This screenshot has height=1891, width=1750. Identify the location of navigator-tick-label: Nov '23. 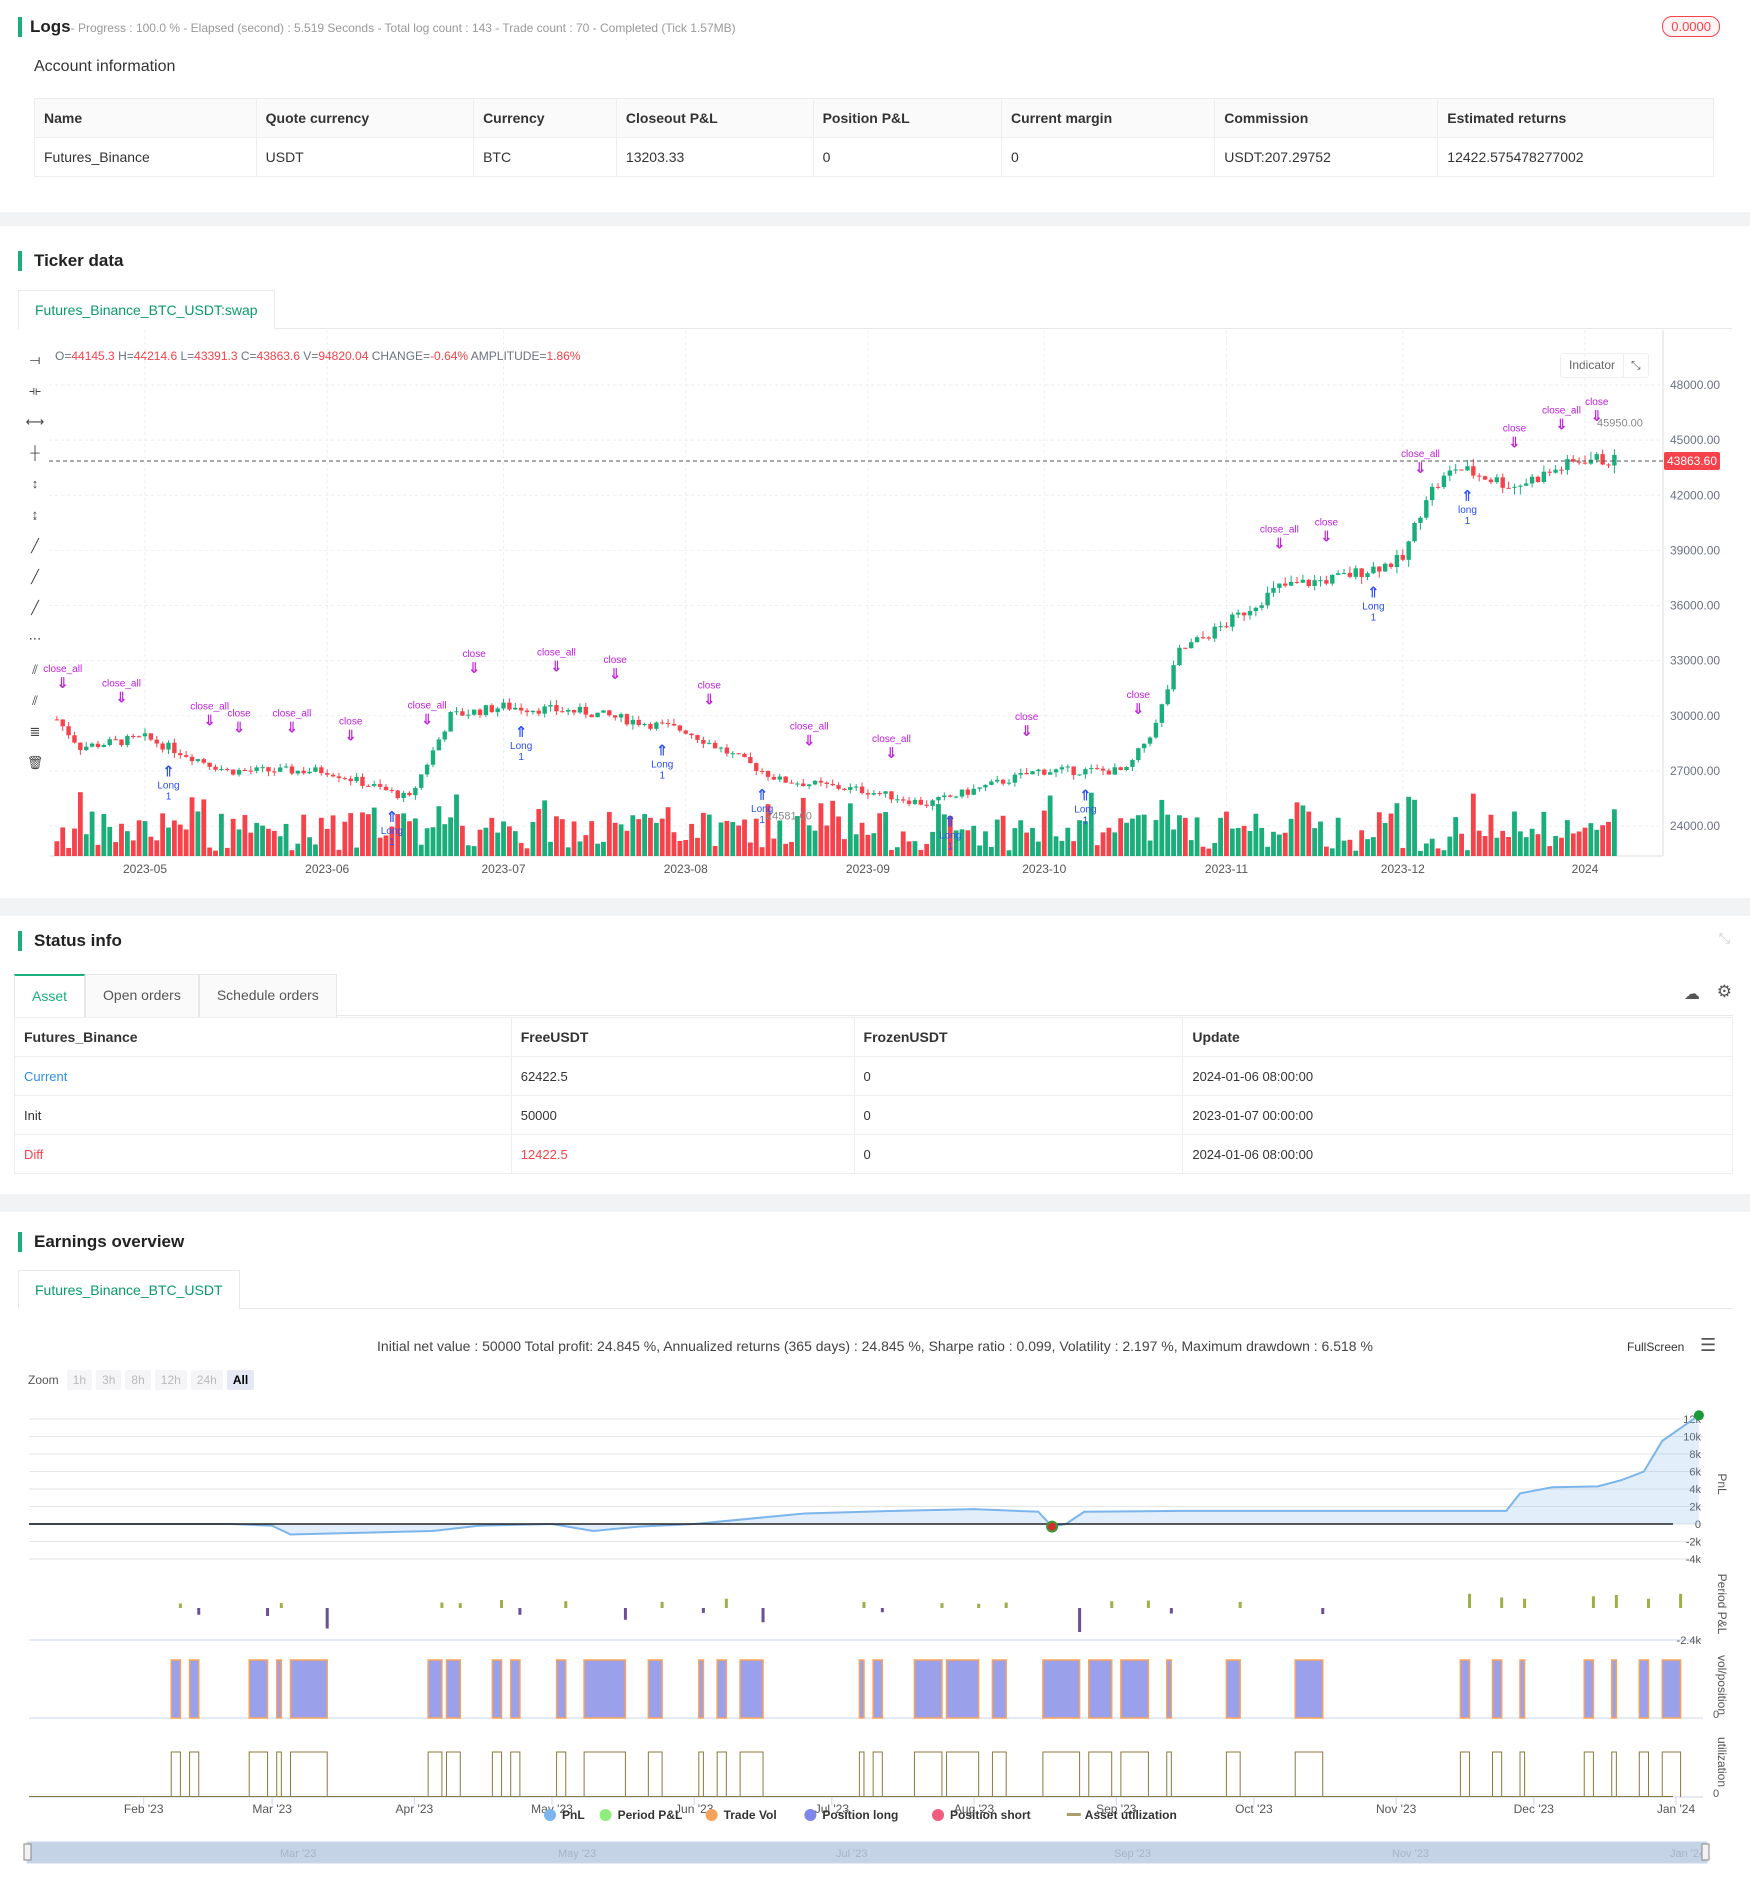
(1410, 1854).